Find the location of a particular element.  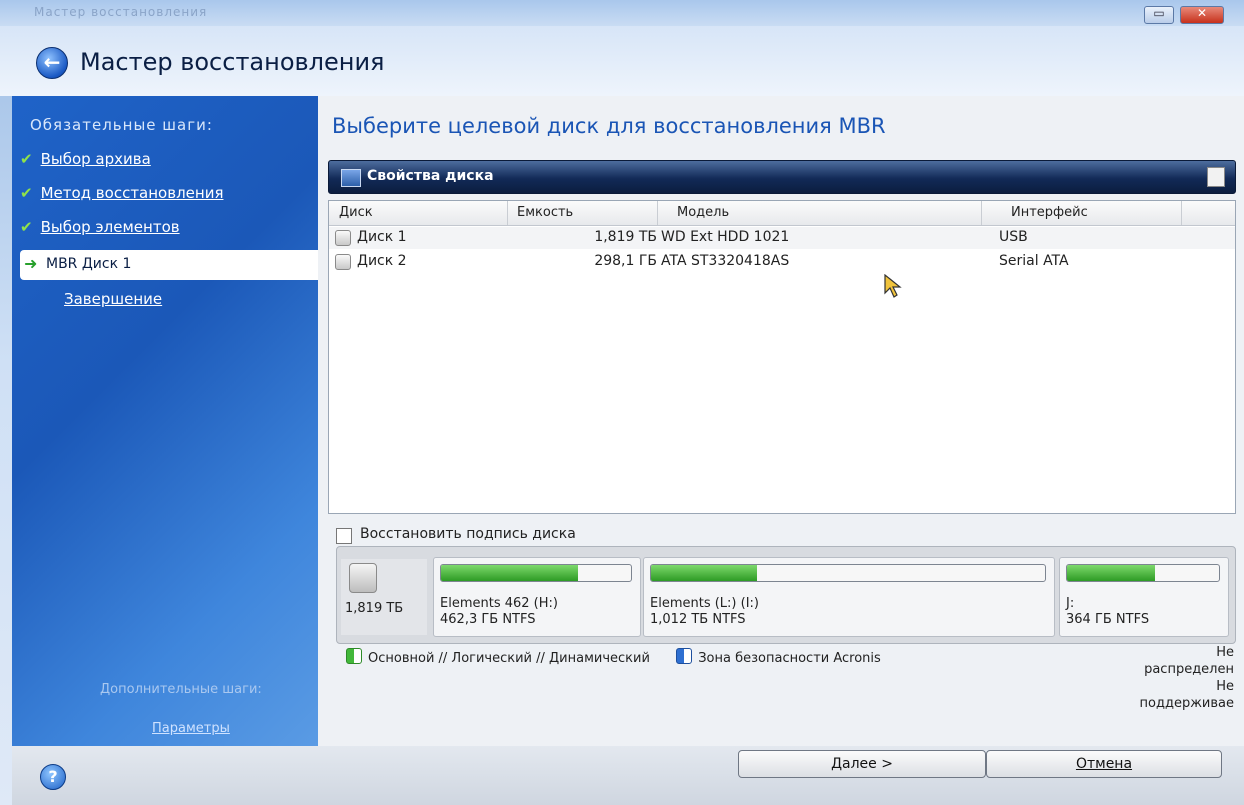

cancel-button-label: Отмена is located at coordinates (1104, 764).